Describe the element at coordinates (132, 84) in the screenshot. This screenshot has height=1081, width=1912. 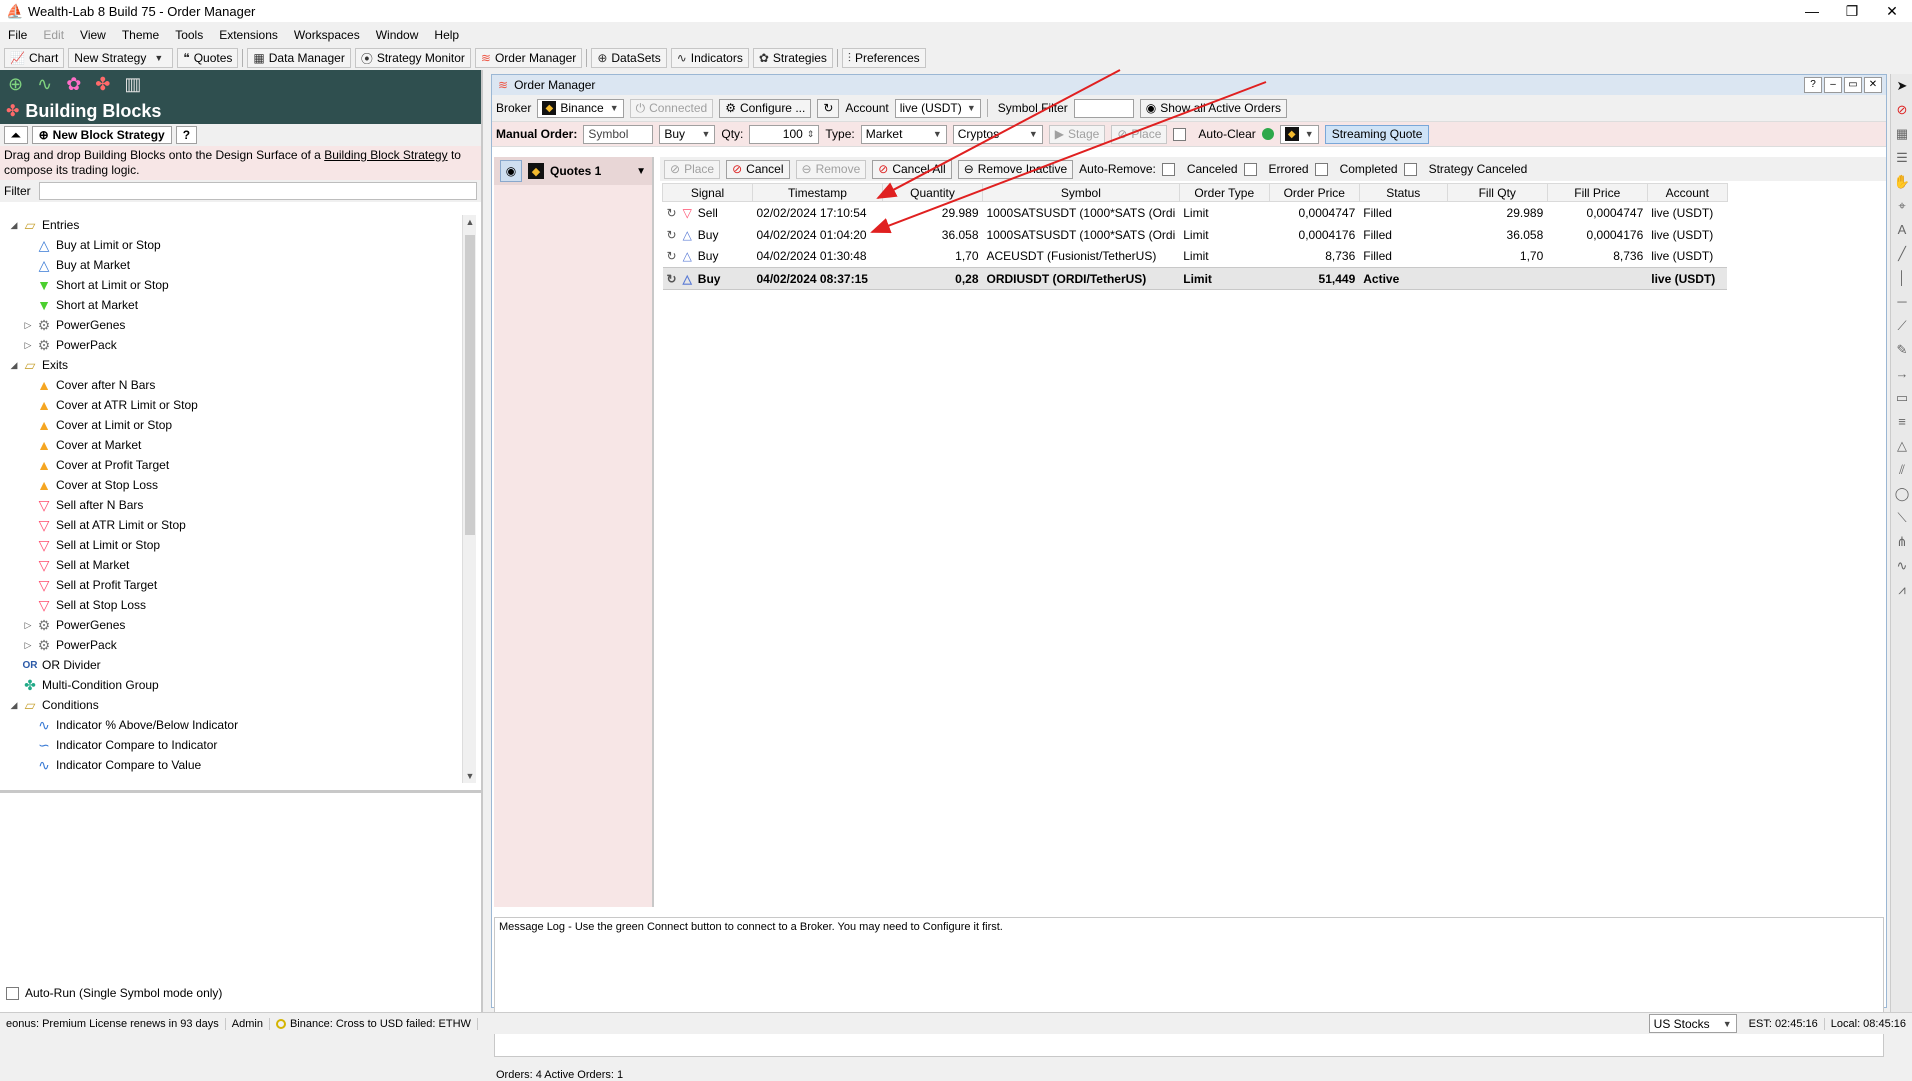
I see `library-icon: ▥` at that location.